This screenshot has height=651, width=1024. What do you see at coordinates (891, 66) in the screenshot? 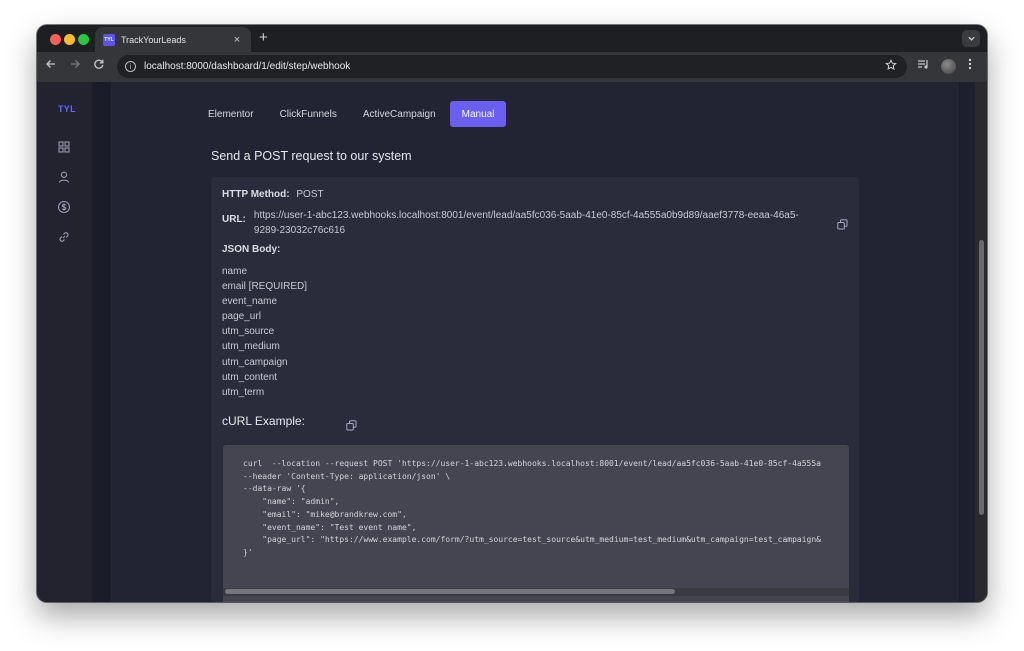
I see `bookmark-star-icon` at bounding box center [891, 66].